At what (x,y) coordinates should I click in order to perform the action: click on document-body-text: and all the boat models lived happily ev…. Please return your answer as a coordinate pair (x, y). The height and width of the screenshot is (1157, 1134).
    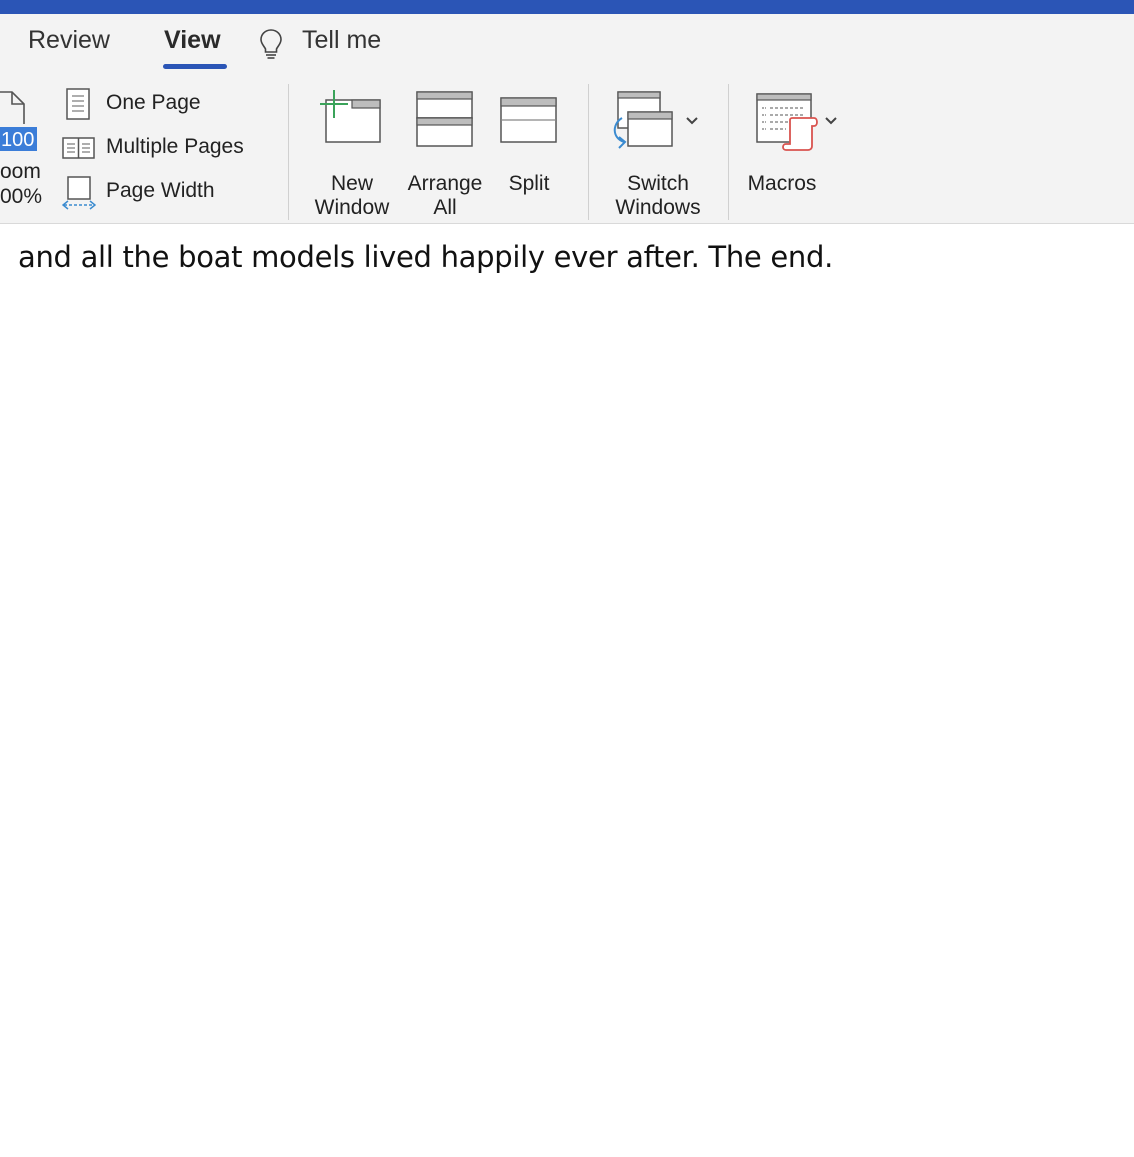
    Looking at the image, I should click on (425, 257).